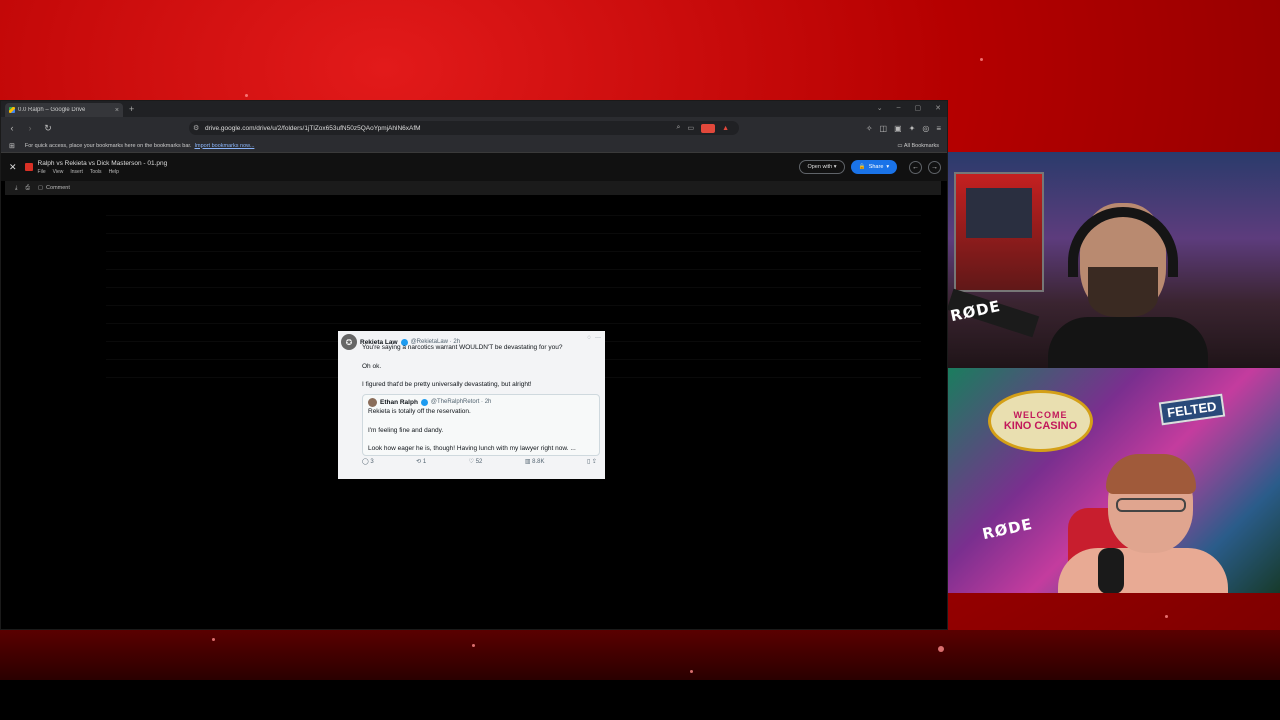  Describe the element at coordinates (406, 430) in the screenshot. I see `quoted-line: I'm feeling fine and dandy.` at that location.